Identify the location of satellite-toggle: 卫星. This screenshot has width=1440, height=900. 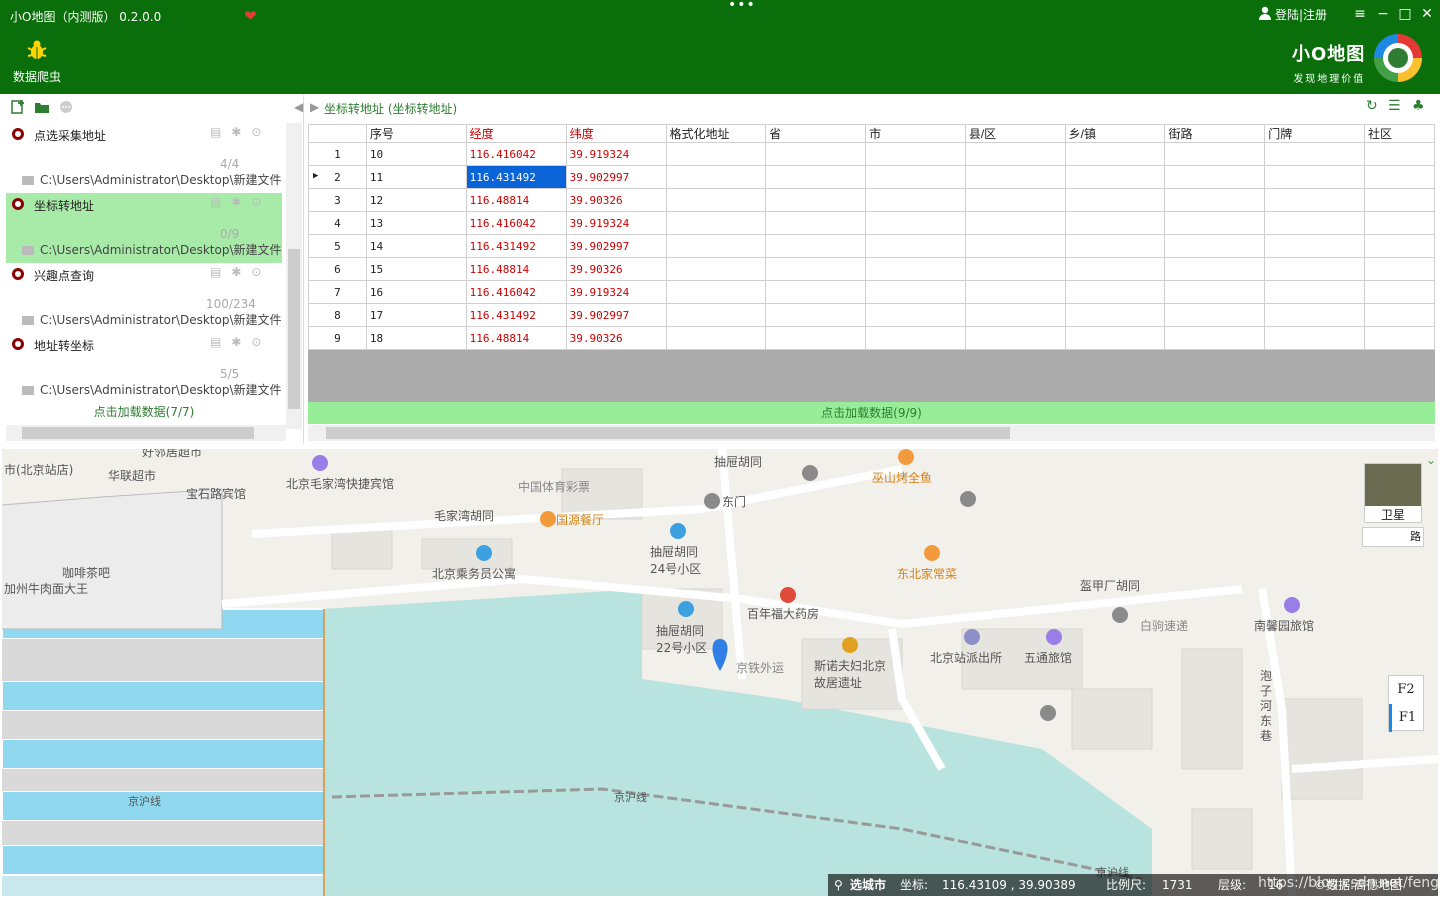
(1393, 493).